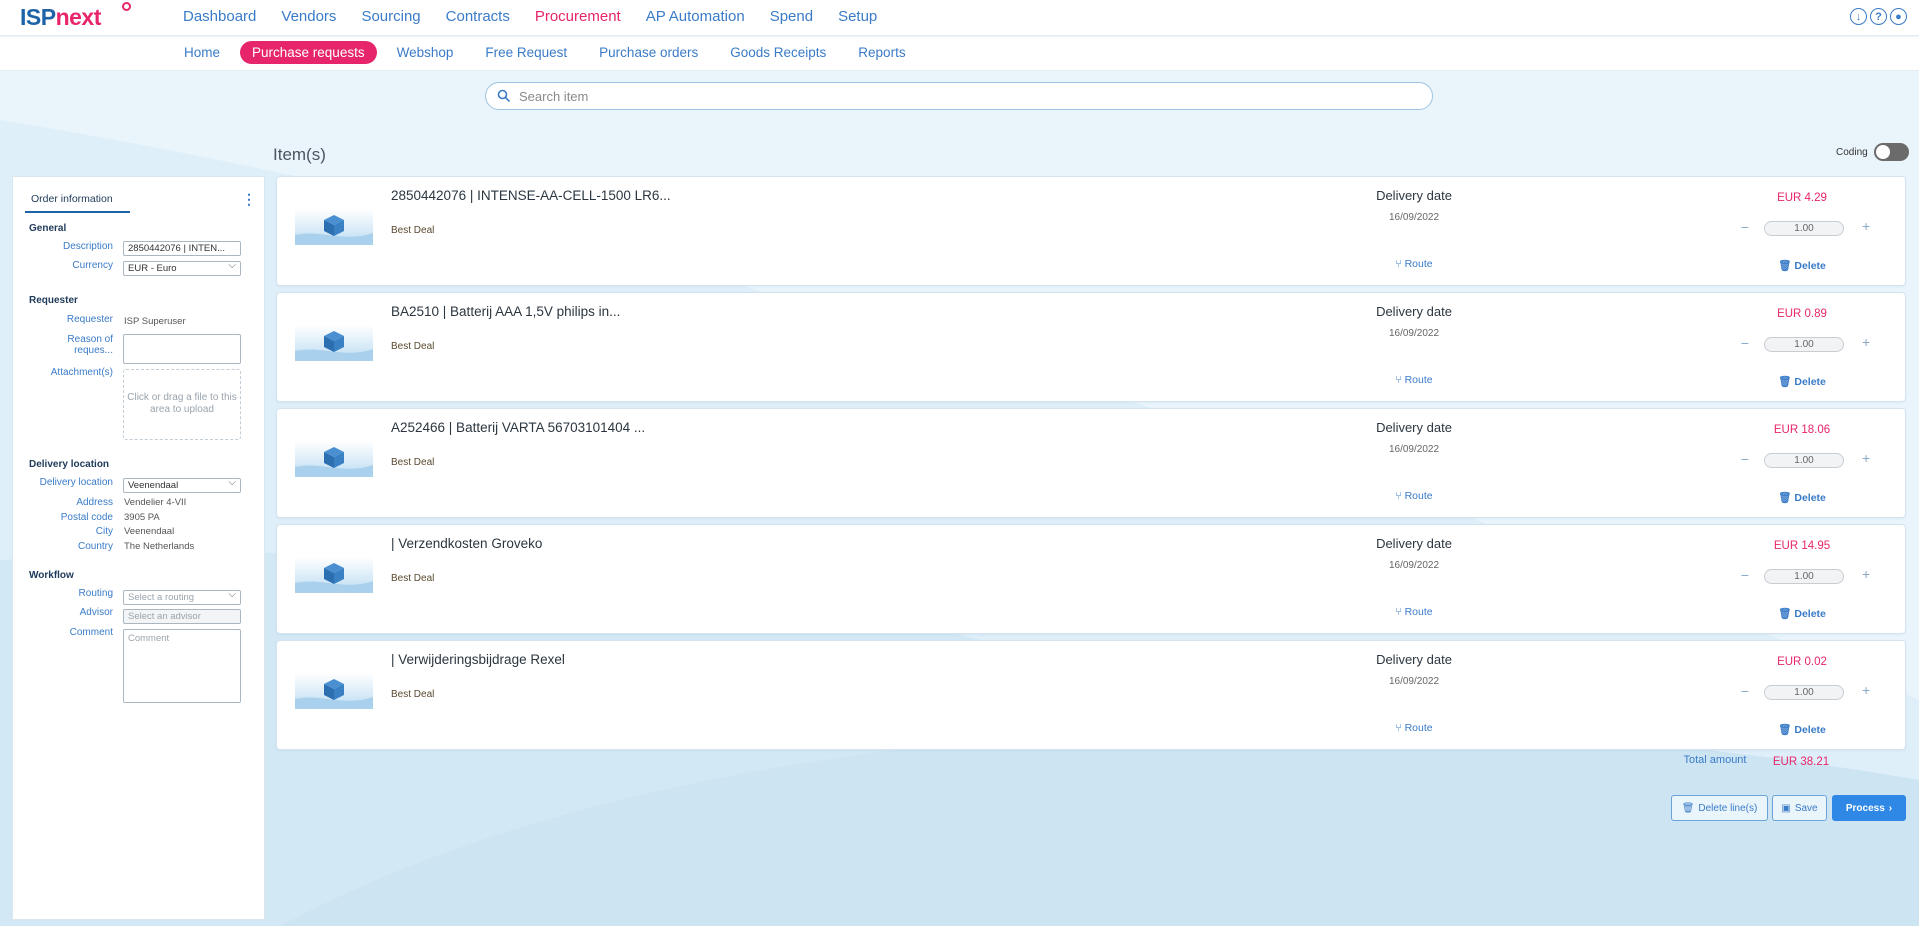 The image size is (1919, 926). I want to click on process-button: Process ›, so click(1869, 808).